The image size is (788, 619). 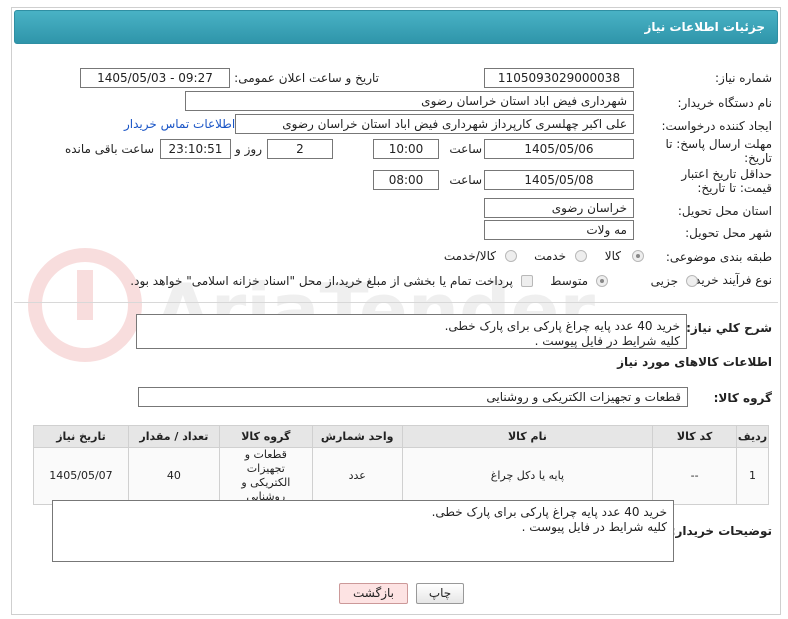 I want to click on col-row: ردیف, so click(x=752, y=436).